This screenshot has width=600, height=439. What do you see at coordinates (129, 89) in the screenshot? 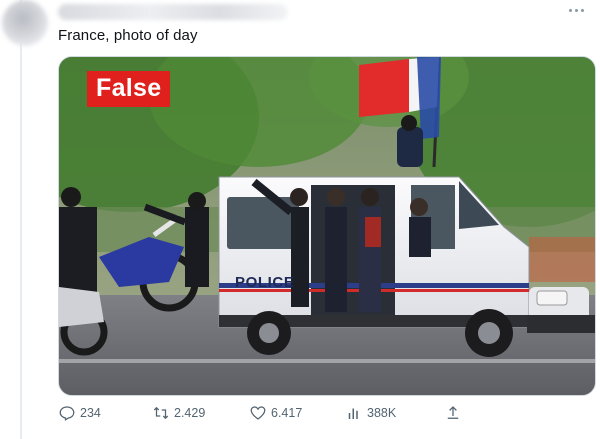
I see `false-badge: False` at bounding box center [129, 89].